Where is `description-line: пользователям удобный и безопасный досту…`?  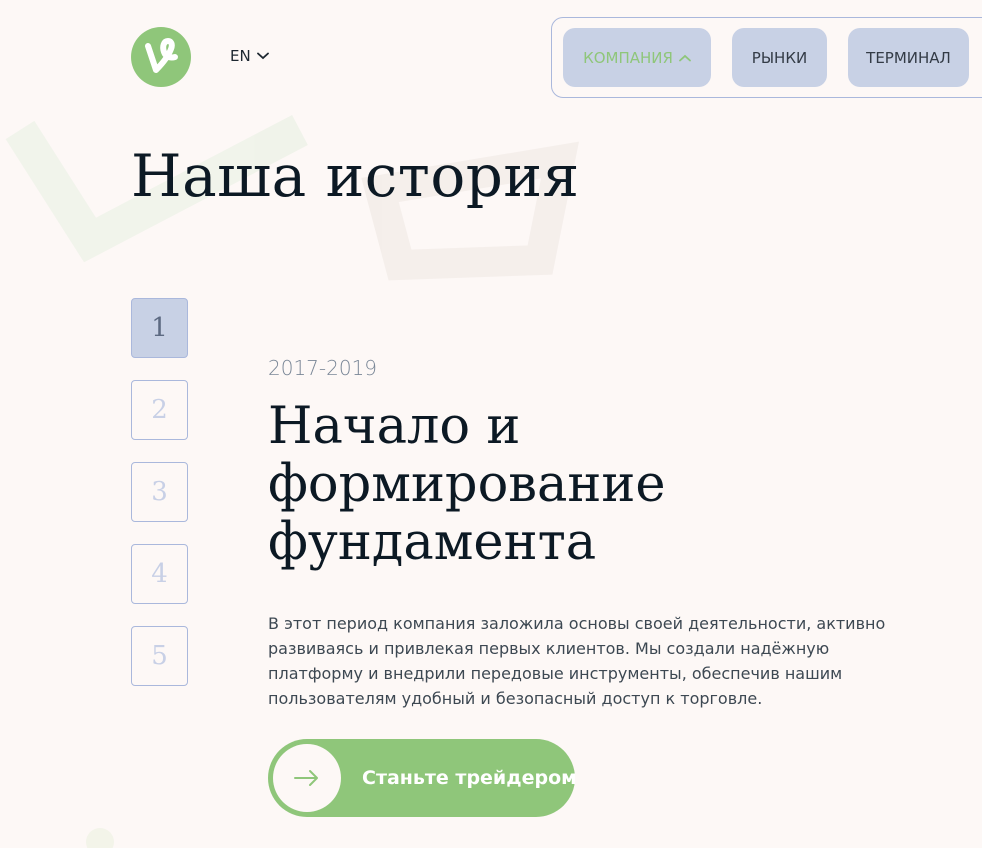
description-line: пользователям удобный и безопасный досту… is located at coordinates (515, 698).